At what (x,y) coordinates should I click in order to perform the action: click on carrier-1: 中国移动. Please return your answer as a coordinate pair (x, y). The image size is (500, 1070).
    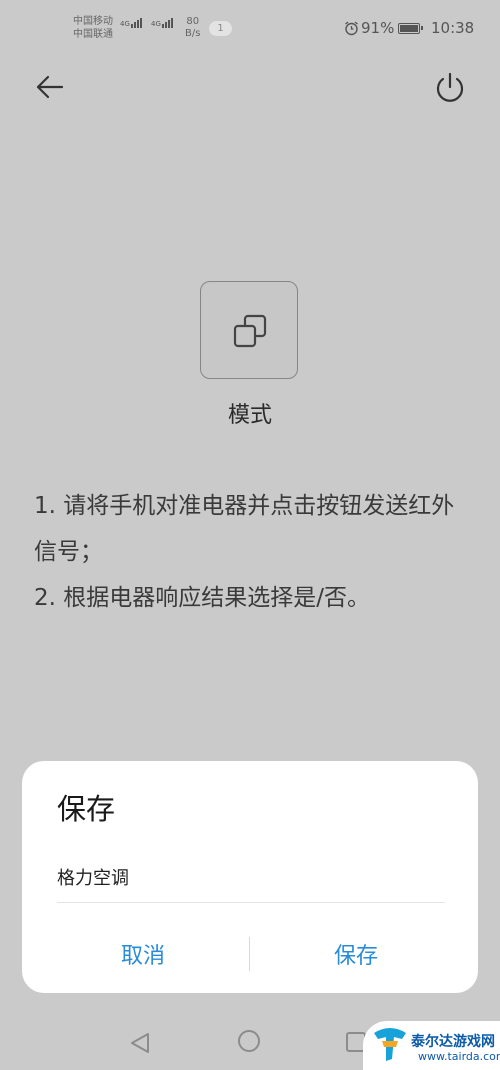
    Looking at the image, I should click on (93, 21).